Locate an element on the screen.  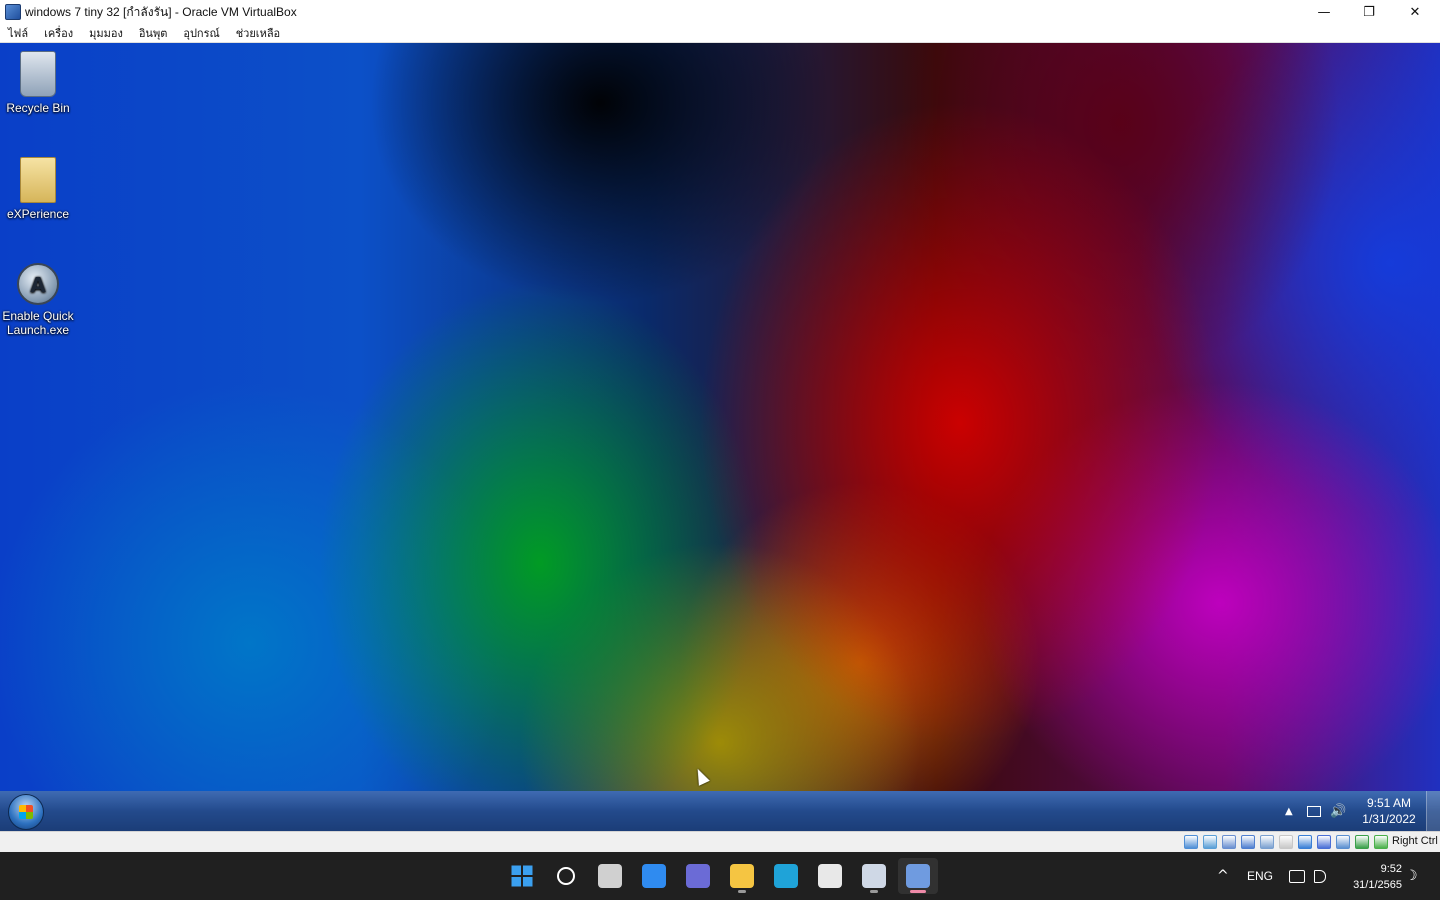
taskbar-store-button is located at coordinates (830, 876).